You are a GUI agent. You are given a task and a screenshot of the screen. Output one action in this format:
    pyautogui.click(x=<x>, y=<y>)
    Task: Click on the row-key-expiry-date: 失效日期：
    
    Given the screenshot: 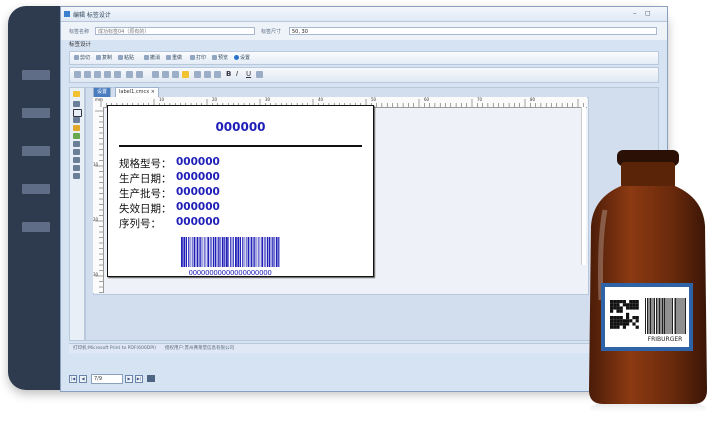 What is the action you would take?
    pyautogui.click(x=145, y=208)
    